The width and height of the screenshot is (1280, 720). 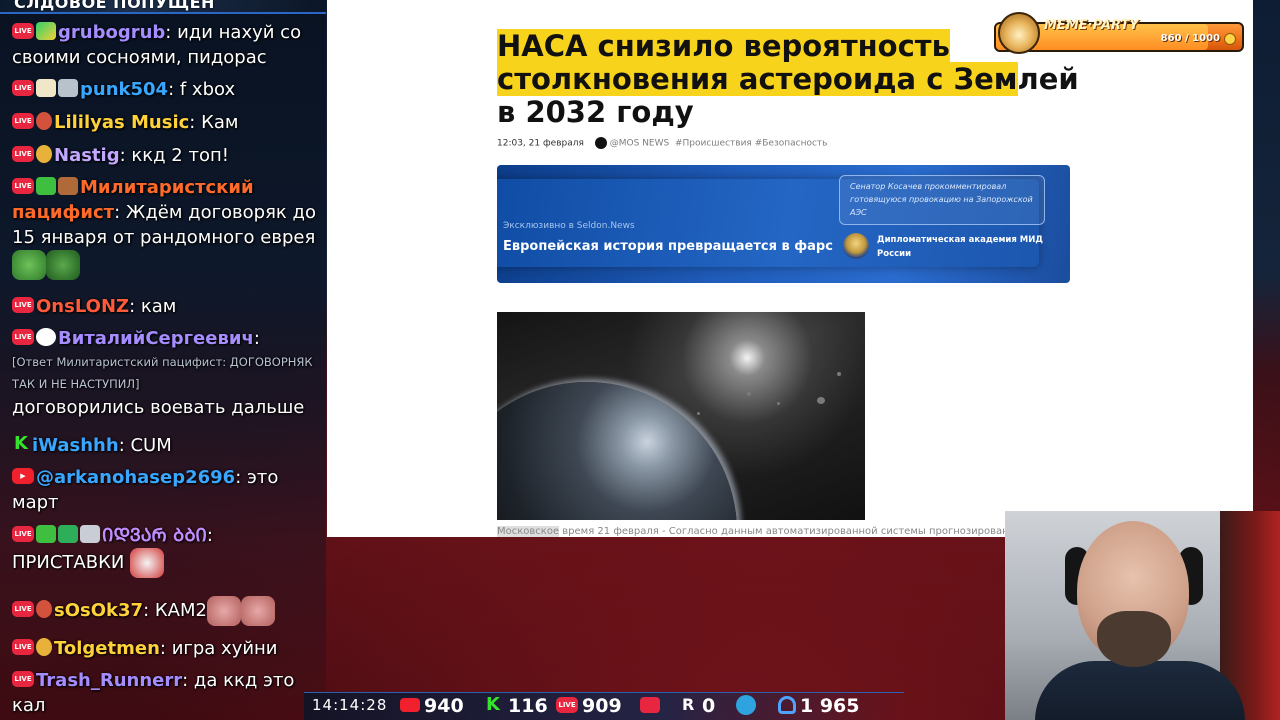 What do you see at coordinates (1230, 39) in the screenshot?
I see `coin-icon` at bounding box center [1230, 39].